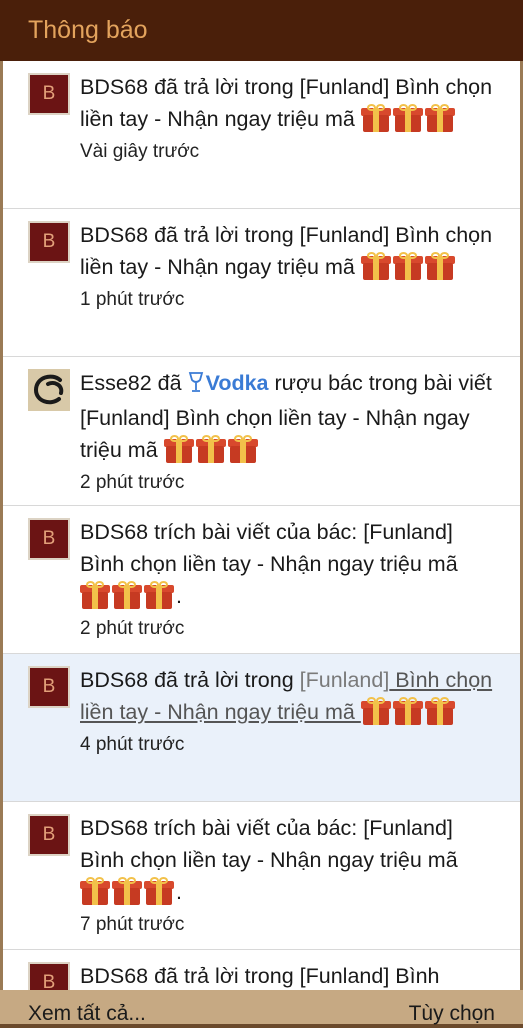 The image size is (523, 1028). Describe the element at coordinates (132, 744) in the screenshot. I see `timestamp: 4 phút trước` at that location.